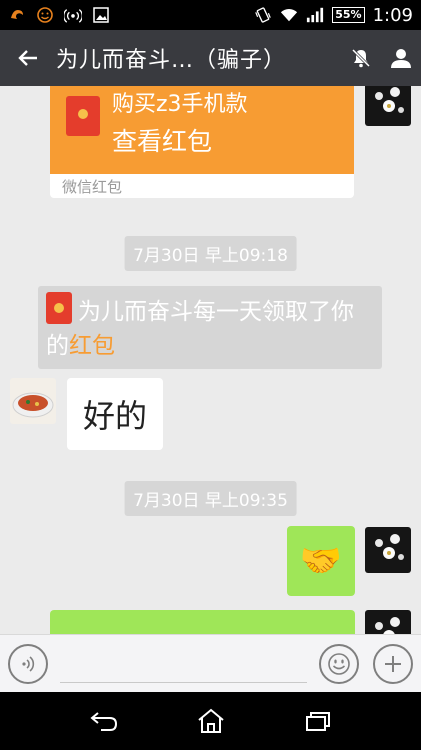 This screenshot has width=421, height=750. What do you see at coordinates (263, 15) in the screenshot?
I see `vibrate-icon` at bounding box center [263, 15].